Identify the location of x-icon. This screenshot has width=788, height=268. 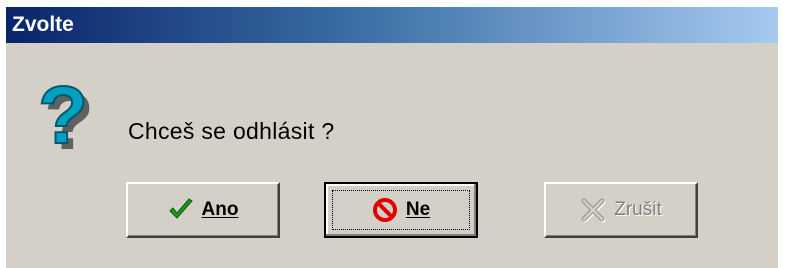
(593, 210).